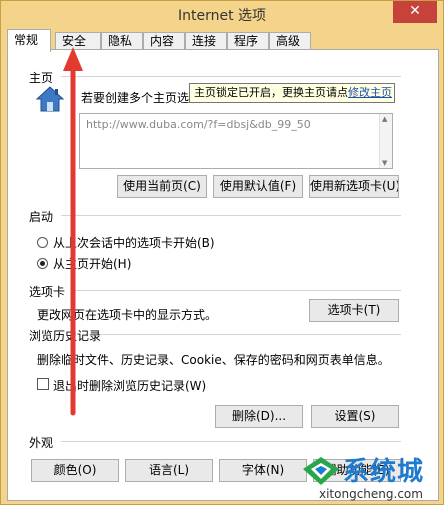  I want to click on site-watermark: 系统城 xitongcheng.com, so click(370, 477).